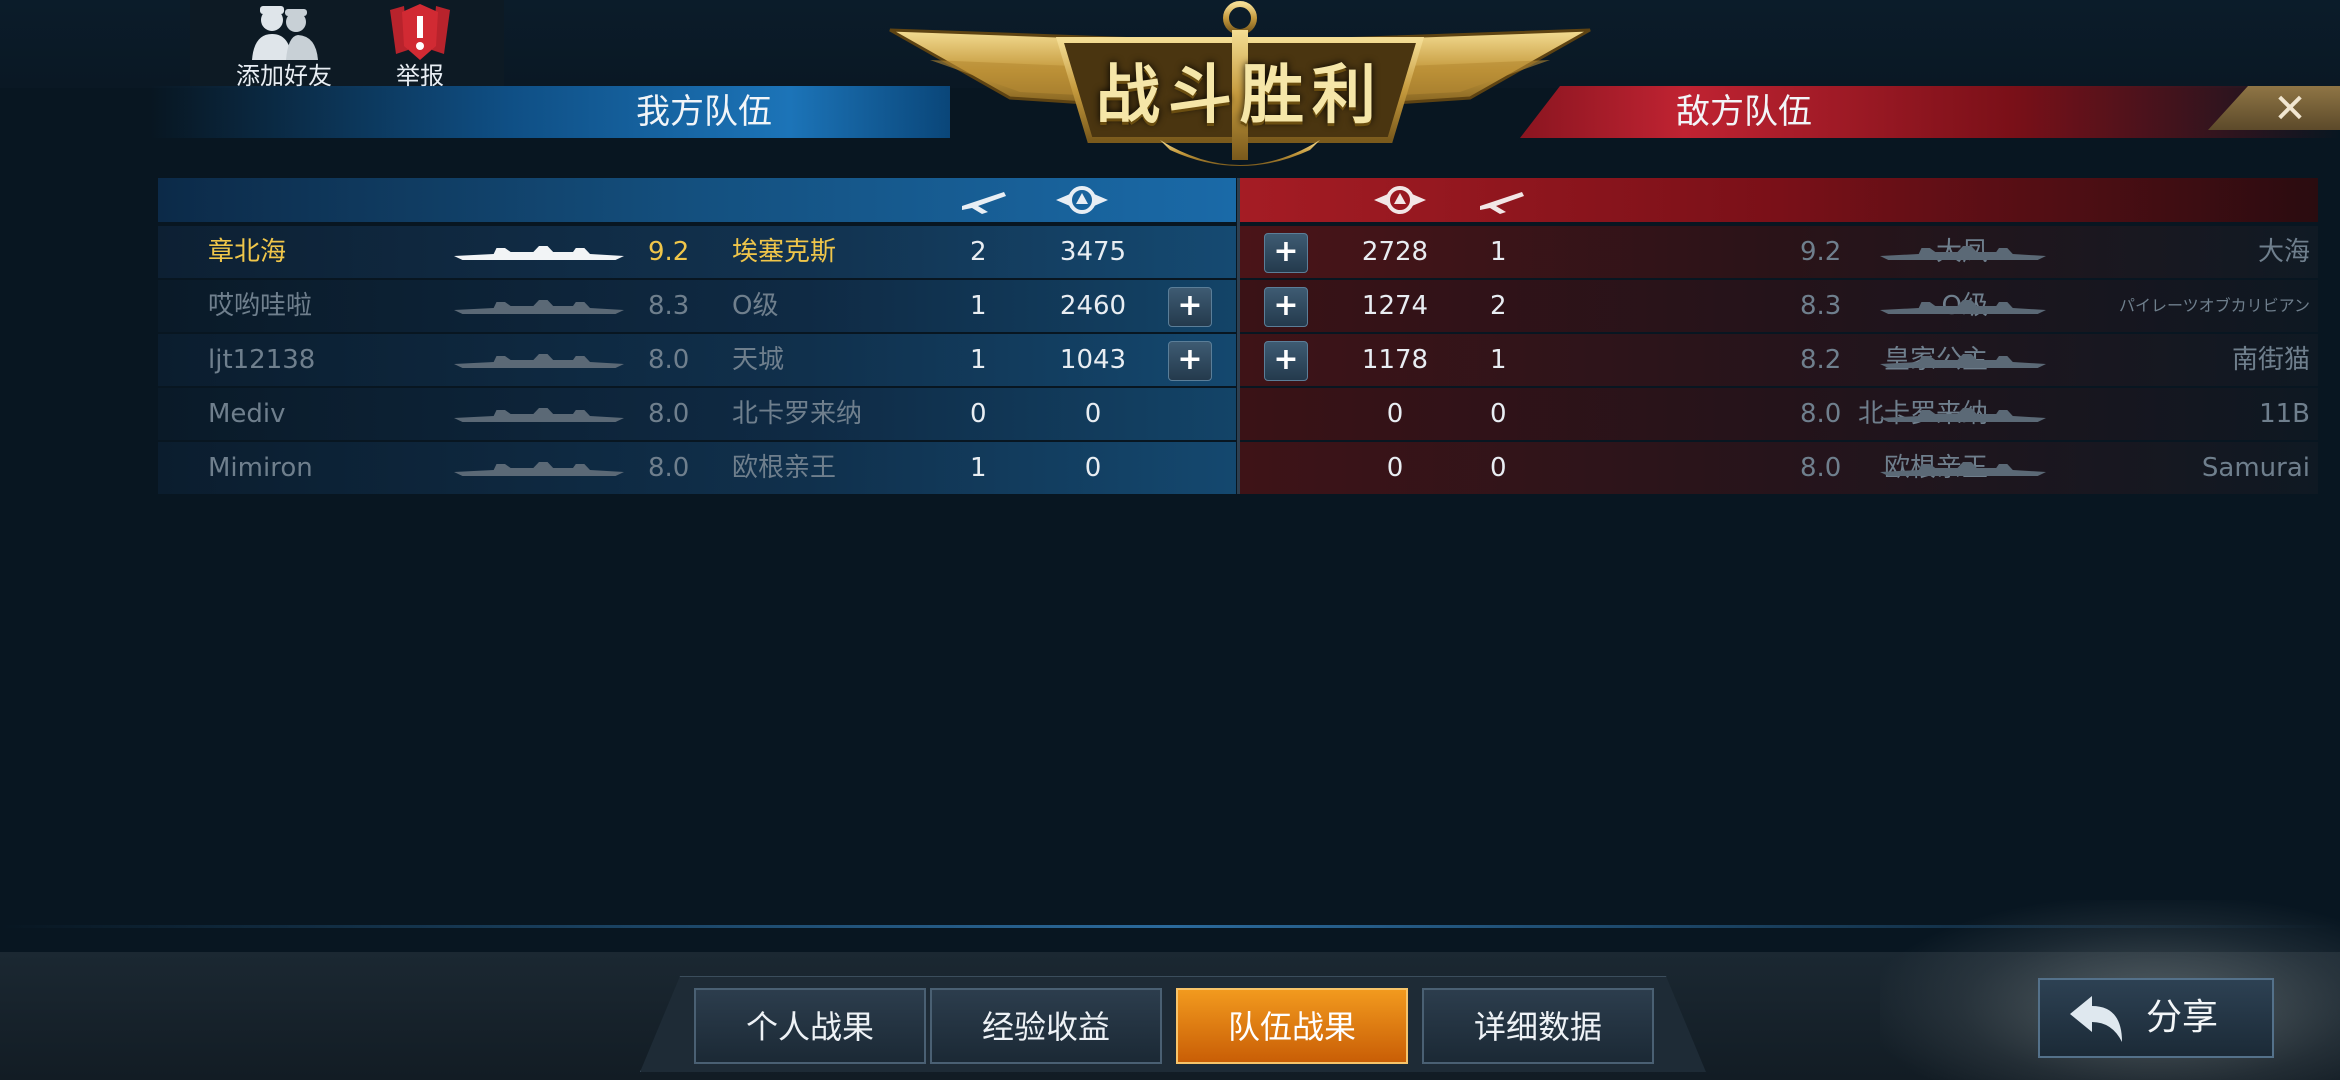 The image size is (2340, 1080). What do you see at coordinates (247, 252) in the screenshot?
I see `player-name: 章北海` at bounding box center [247, 252].